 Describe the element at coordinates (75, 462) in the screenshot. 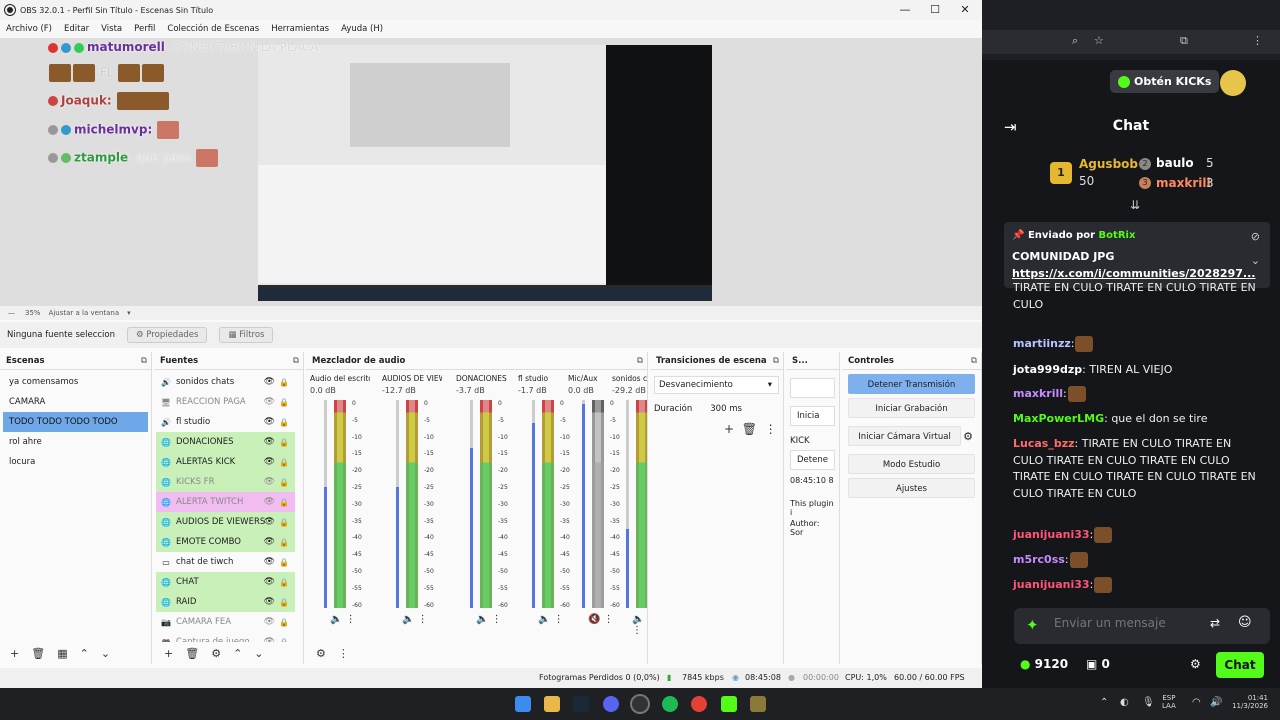

I see `scene-item: locura` at that location.